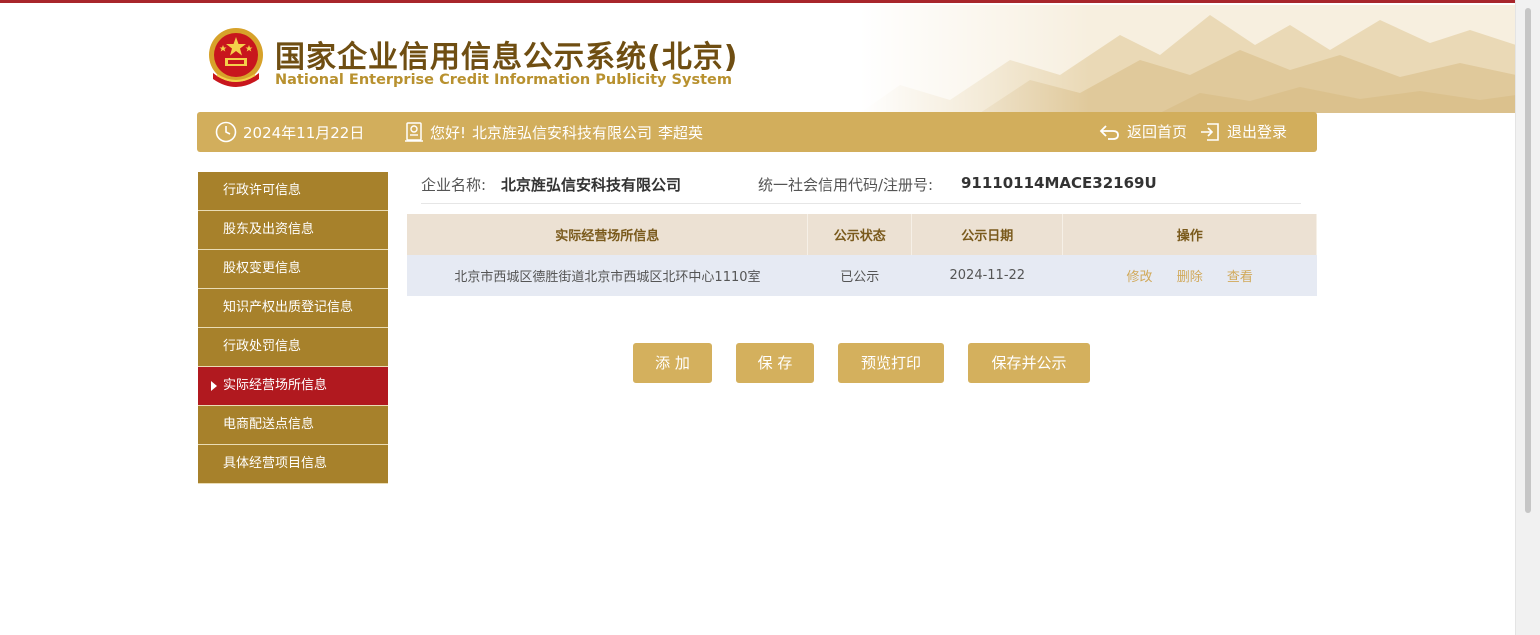  Describe the element at coordinates (1528, 260) in the screenshot. I see `scrollbar-thumb` at that location.